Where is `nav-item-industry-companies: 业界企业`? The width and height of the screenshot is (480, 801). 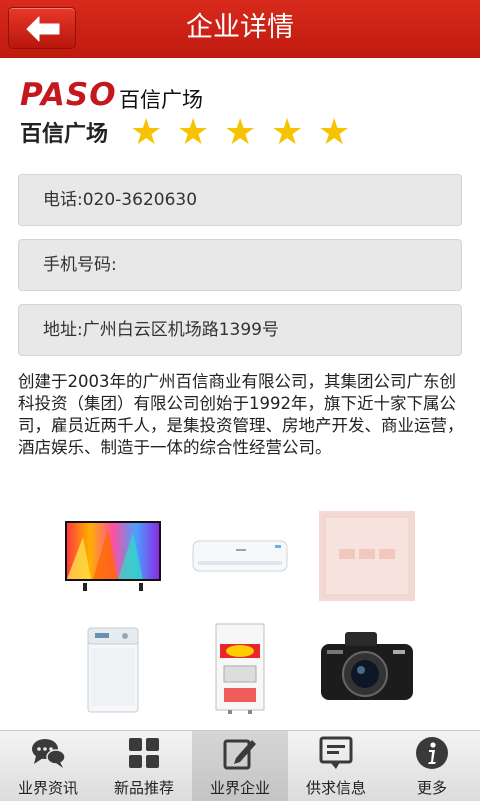
nav-item-industry-companies: 业界企业 is located at coordinates (240, 766).